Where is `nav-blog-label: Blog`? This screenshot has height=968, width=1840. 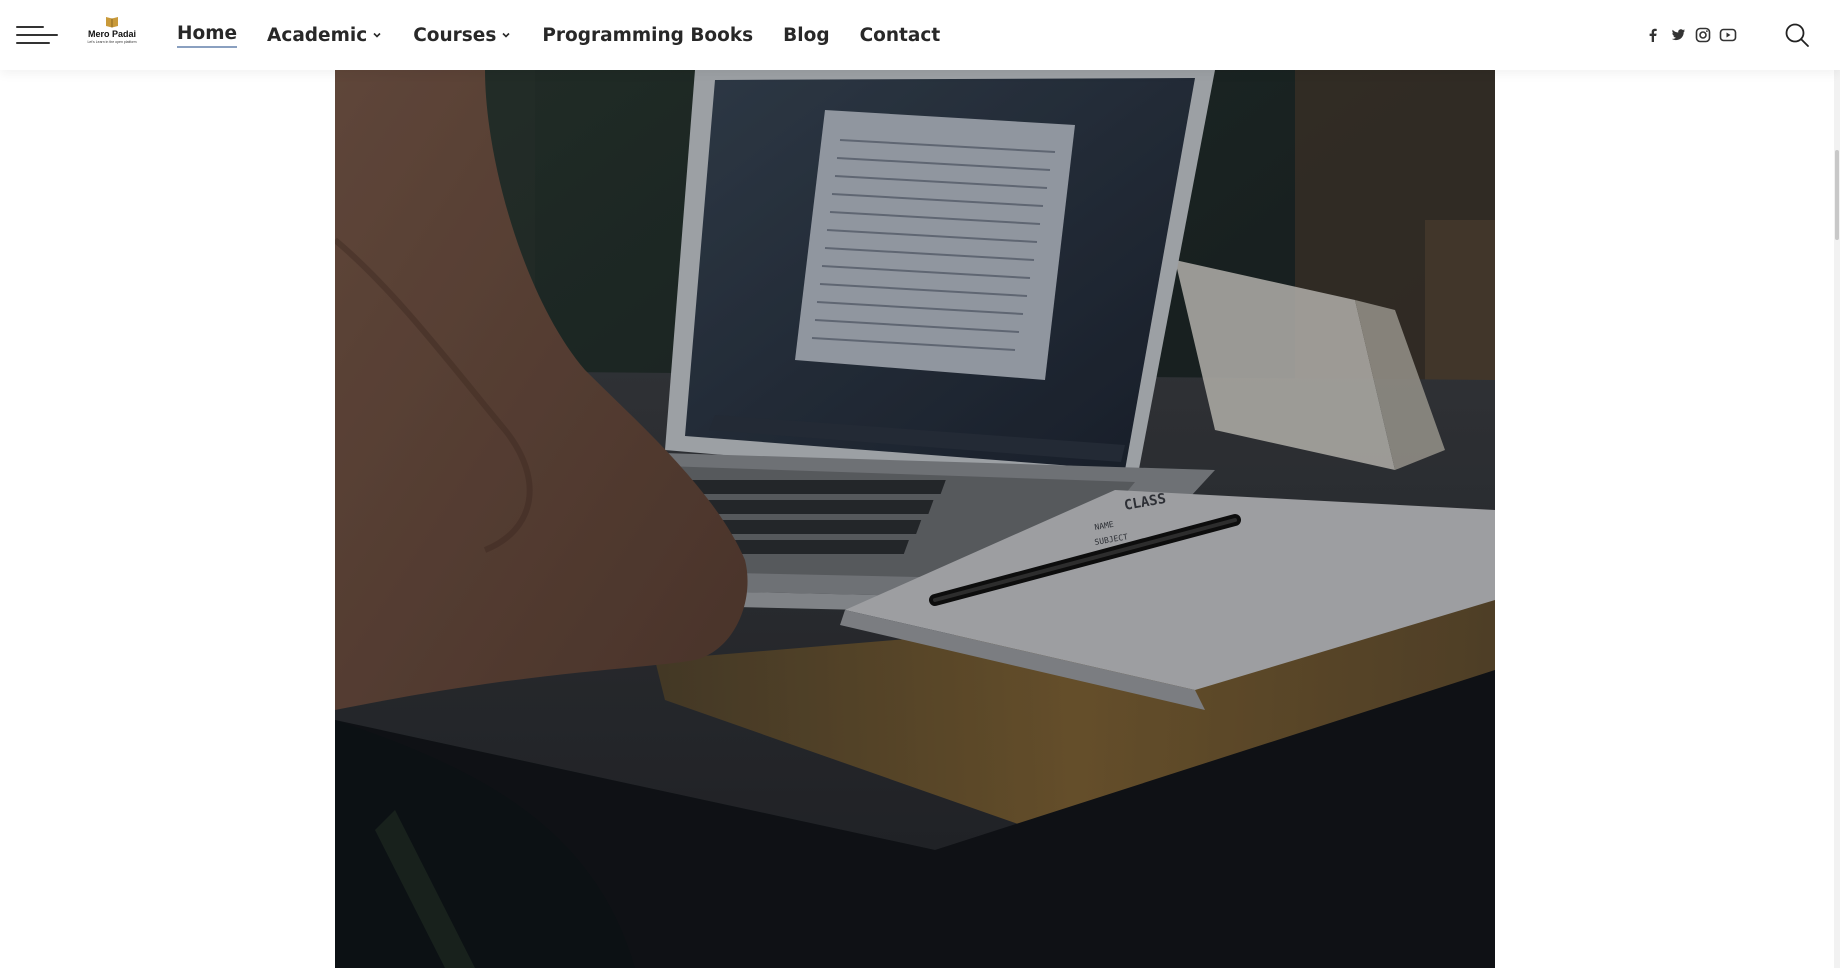
nav-blog-label: Blog is located at coordinates (806, 35).